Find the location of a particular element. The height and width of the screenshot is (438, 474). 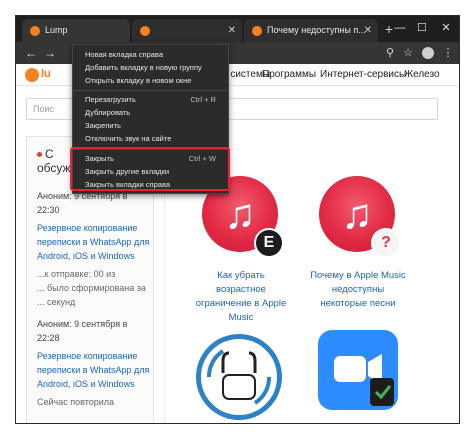

menu-item-duplicate: Дублировать is located at coordinates (150, 113).